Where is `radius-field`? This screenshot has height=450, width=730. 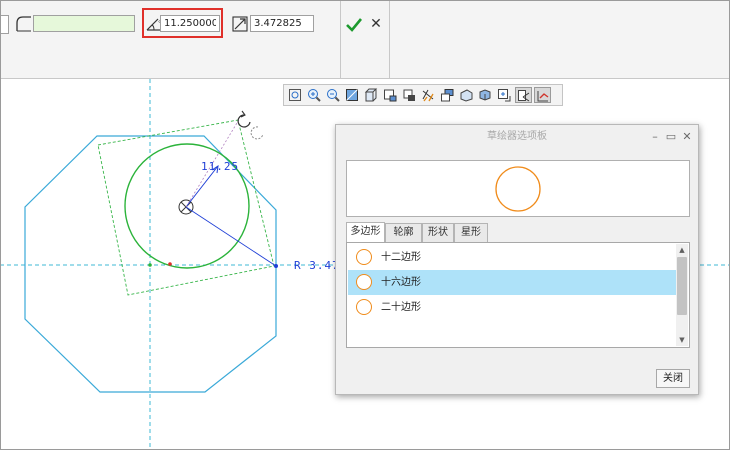
radius-field is located at coordinates (282, 23).